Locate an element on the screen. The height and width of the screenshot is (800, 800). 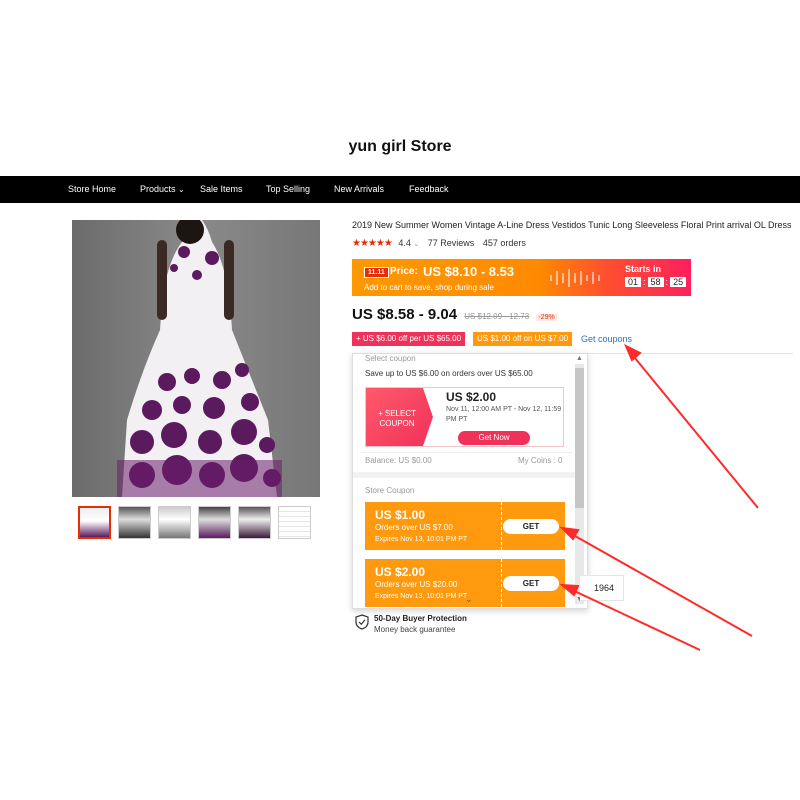
promo-price: US $8.10 - 8.53 is located at coordinates (469, 271).